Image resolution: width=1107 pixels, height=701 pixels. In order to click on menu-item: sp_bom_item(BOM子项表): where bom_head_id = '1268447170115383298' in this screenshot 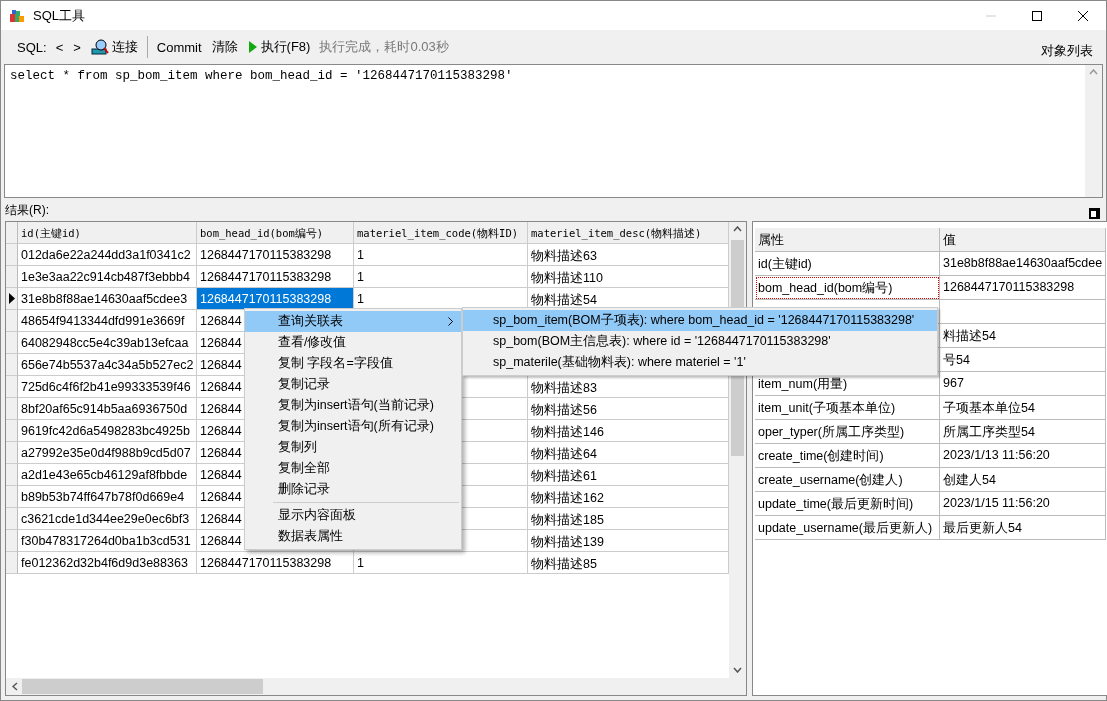, I will do `click(700, 320)`.